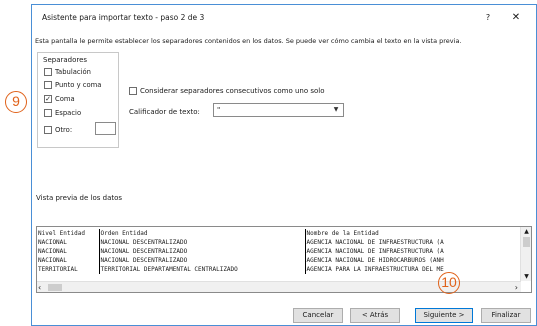 This screenshot has width=537, height=326. I want to click on table-cell: TERRITORIAL DEPARTAMENTAL CENTRALIZADO, so click(202, 269).